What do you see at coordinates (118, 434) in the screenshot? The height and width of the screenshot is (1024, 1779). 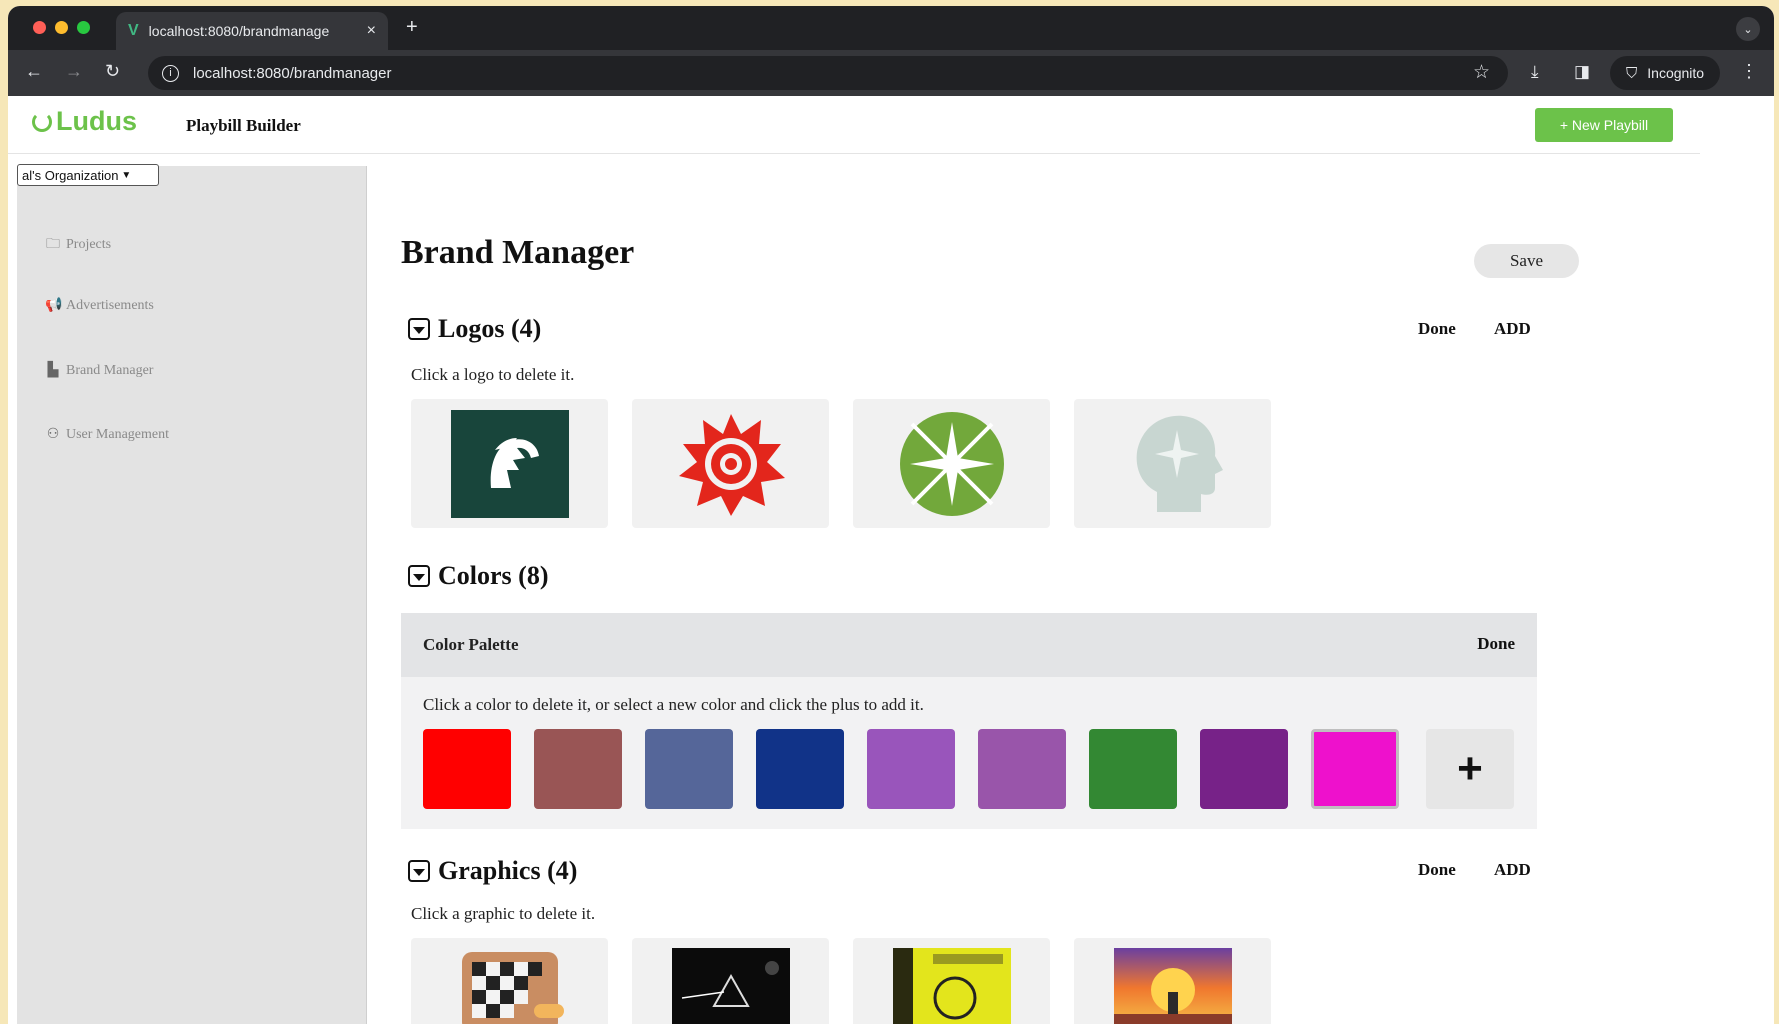 I see `sidebar-item-label: User Management` at bounding box center [118, 434].